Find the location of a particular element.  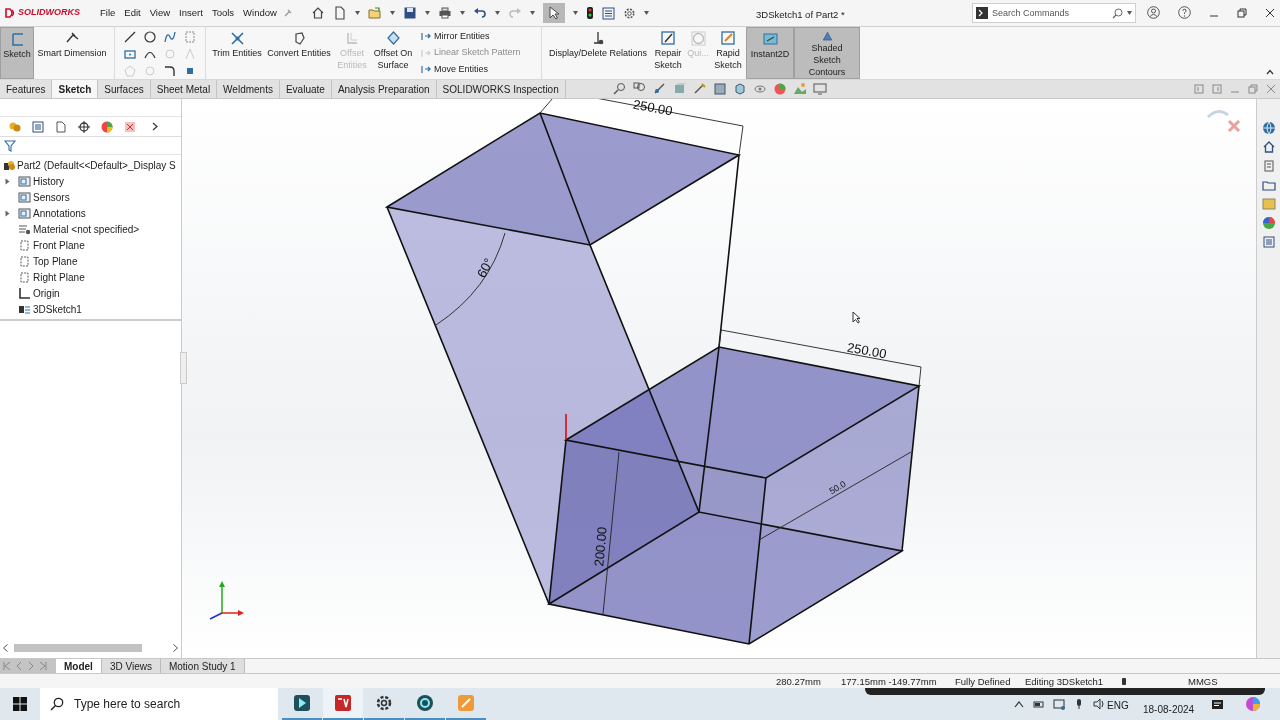

menu-item: Tools is located at coordinates (223, 13).